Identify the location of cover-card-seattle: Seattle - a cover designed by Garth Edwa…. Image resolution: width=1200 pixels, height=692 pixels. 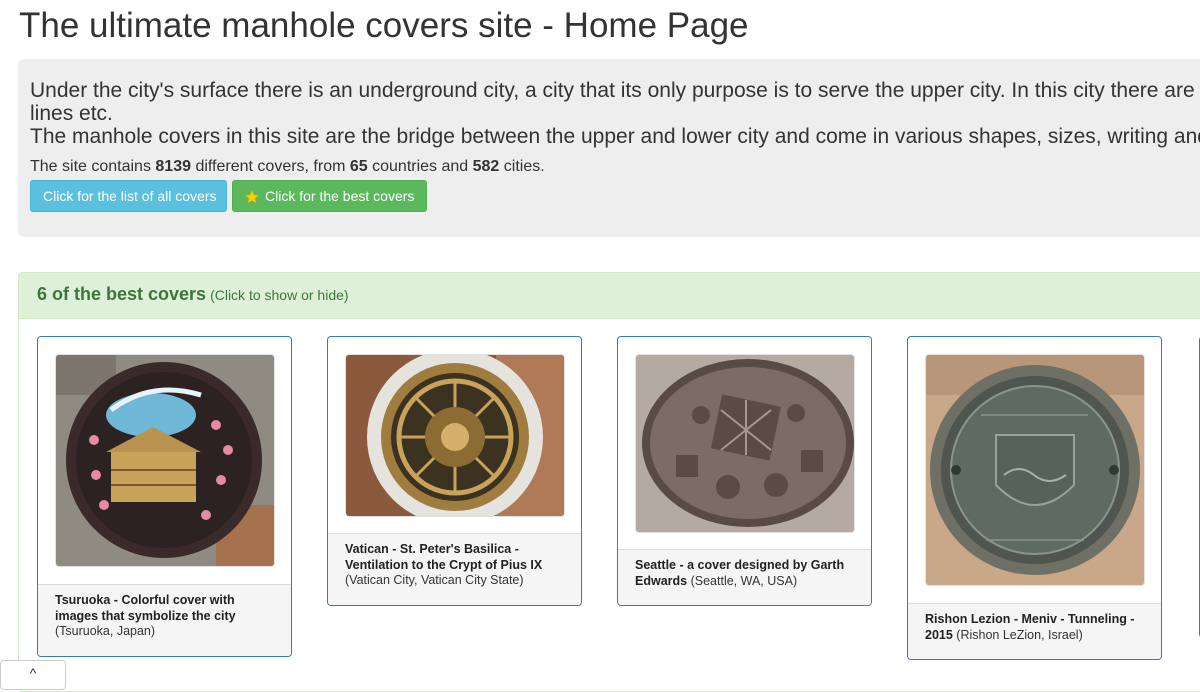
(744, 471).